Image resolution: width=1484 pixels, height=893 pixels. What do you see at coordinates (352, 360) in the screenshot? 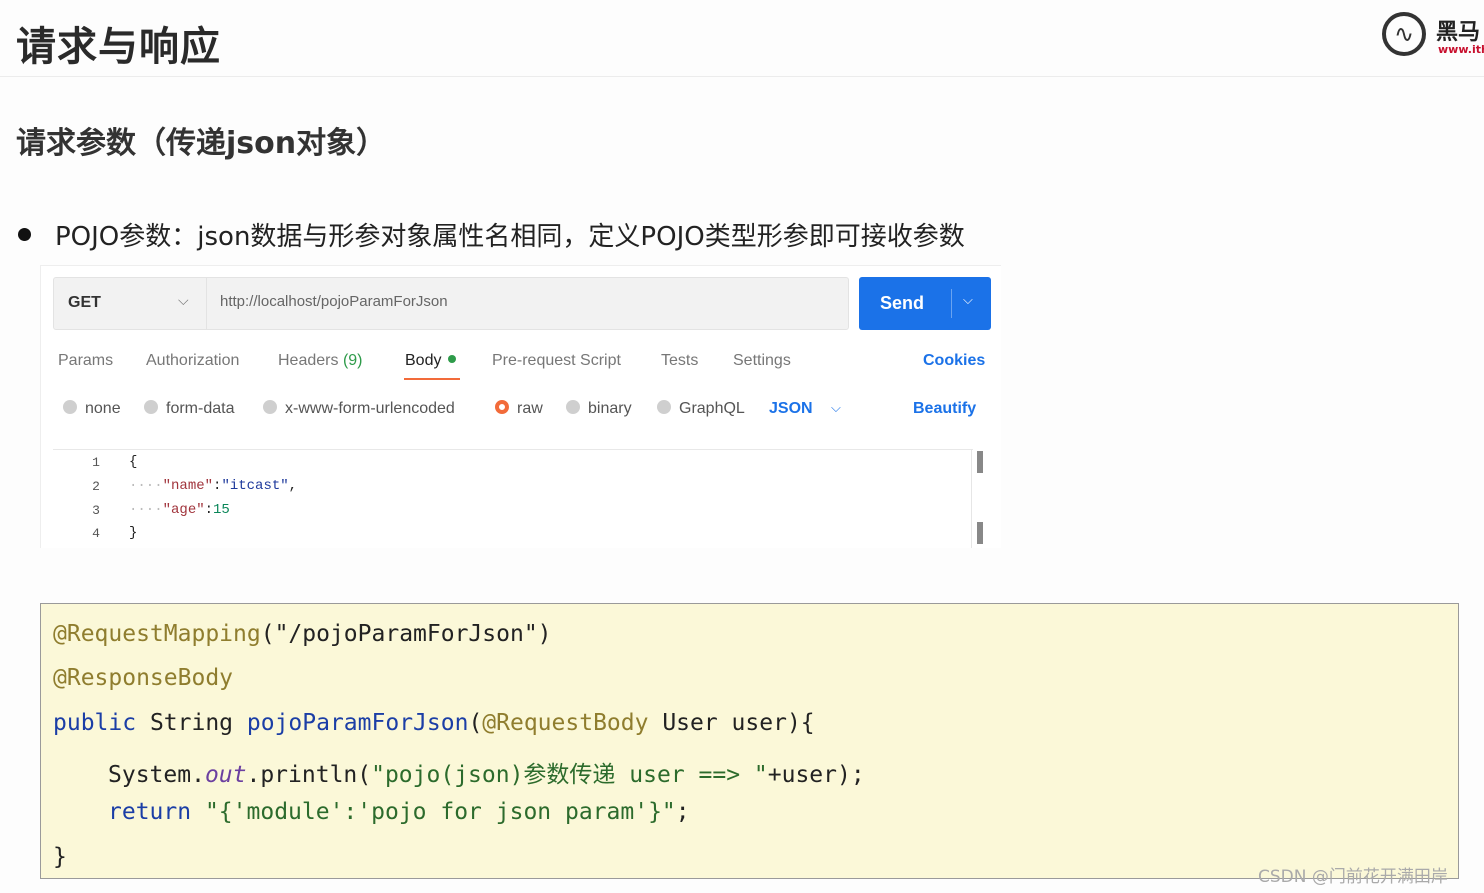
I see `tab-headers-count: (9)` at bounding box center [352, 360].